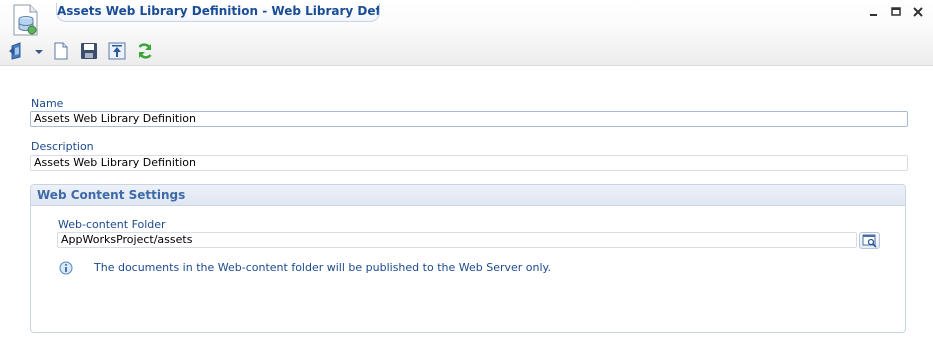 The width and height of the screenshot is (933, 343). Describe the element at coordinates (117, 51) in the screenshot. I see `publish-icon` at that location.